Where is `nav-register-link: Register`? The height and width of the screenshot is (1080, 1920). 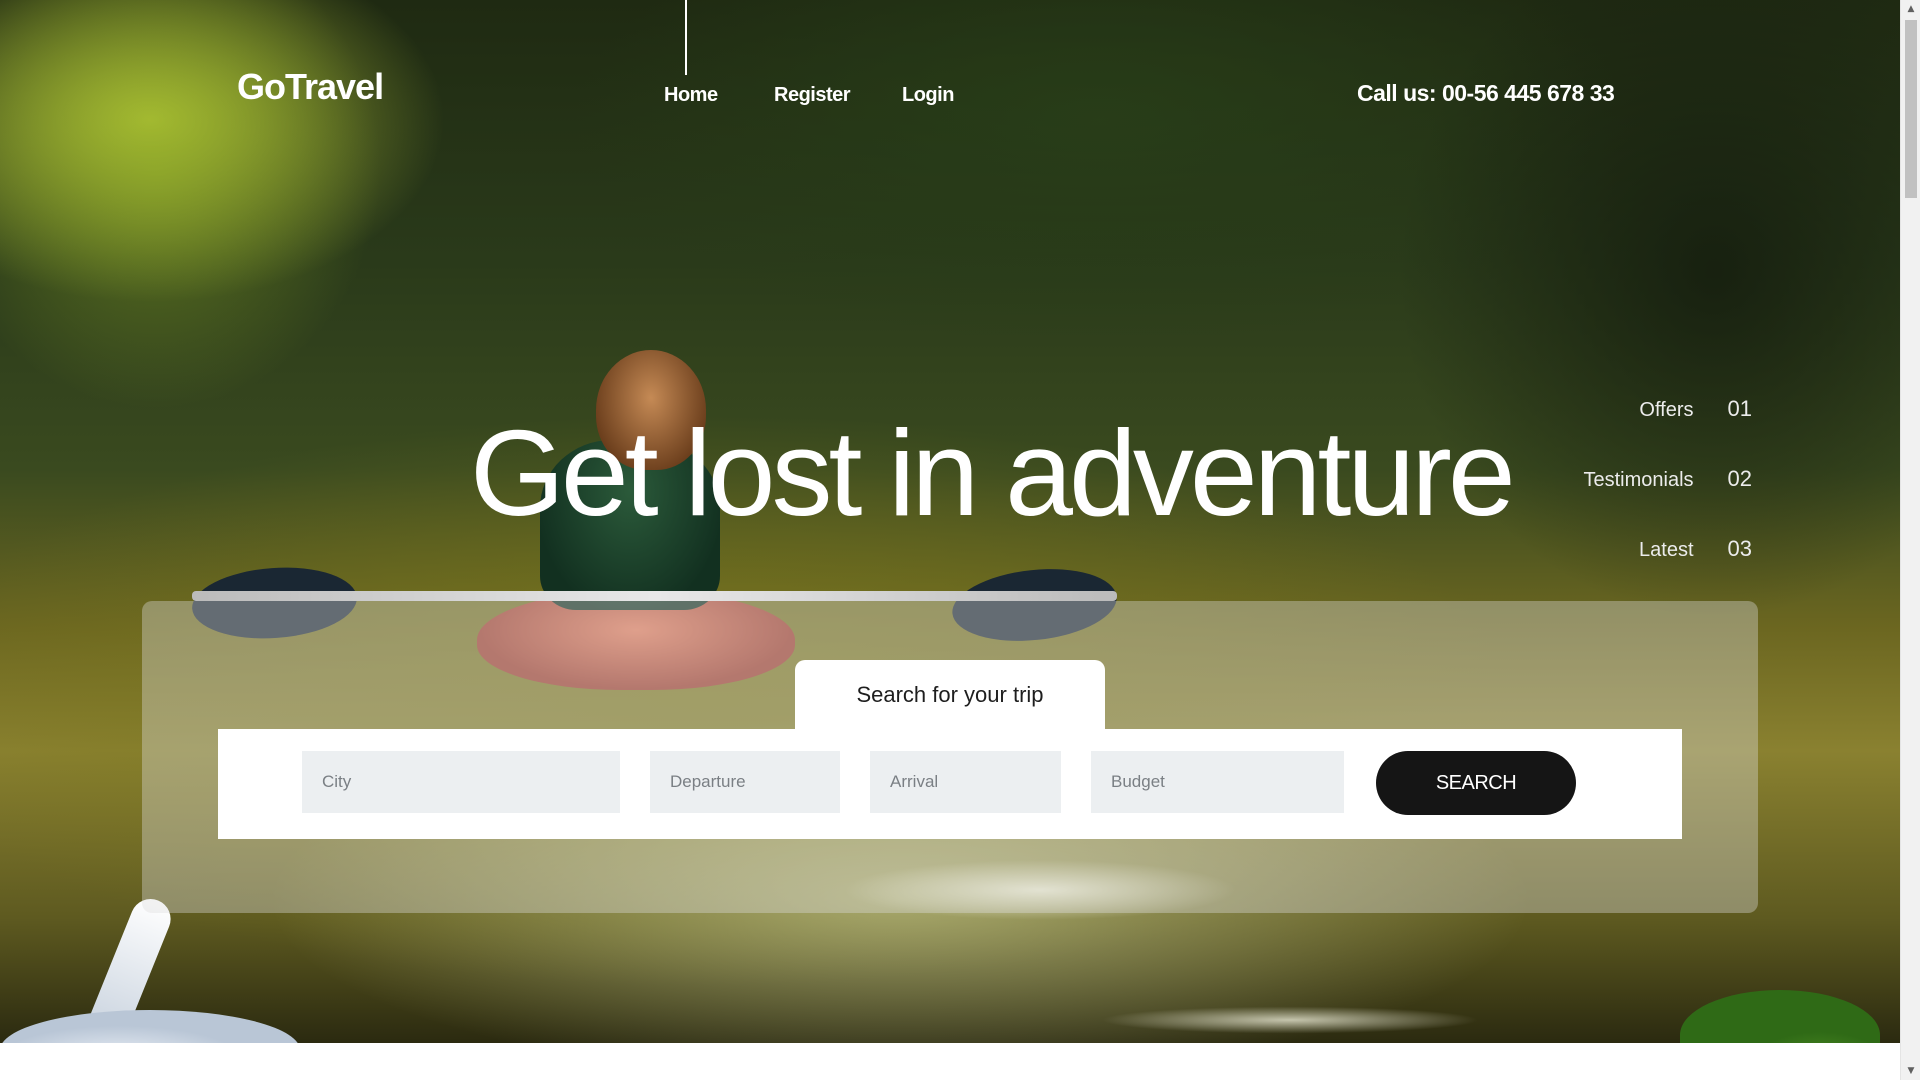 nav-register-link: Register is located at coordinates (812, 95).